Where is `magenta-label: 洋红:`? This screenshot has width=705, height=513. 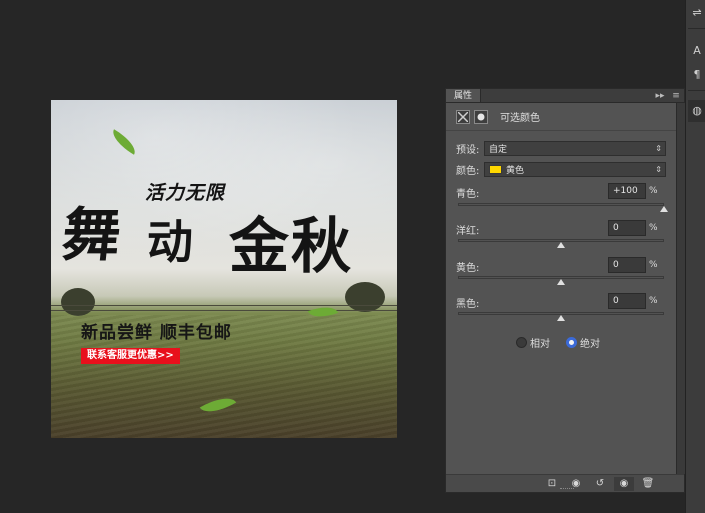 magenta-label: 洋红: is located at coordinates (468, 231).